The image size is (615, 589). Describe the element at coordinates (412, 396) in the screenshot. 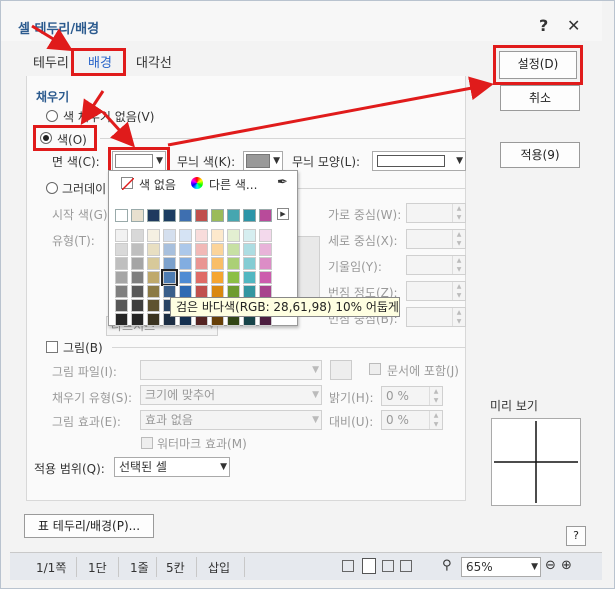

I see `brightness-spinner: 0 % ▲ ▼` at that location.